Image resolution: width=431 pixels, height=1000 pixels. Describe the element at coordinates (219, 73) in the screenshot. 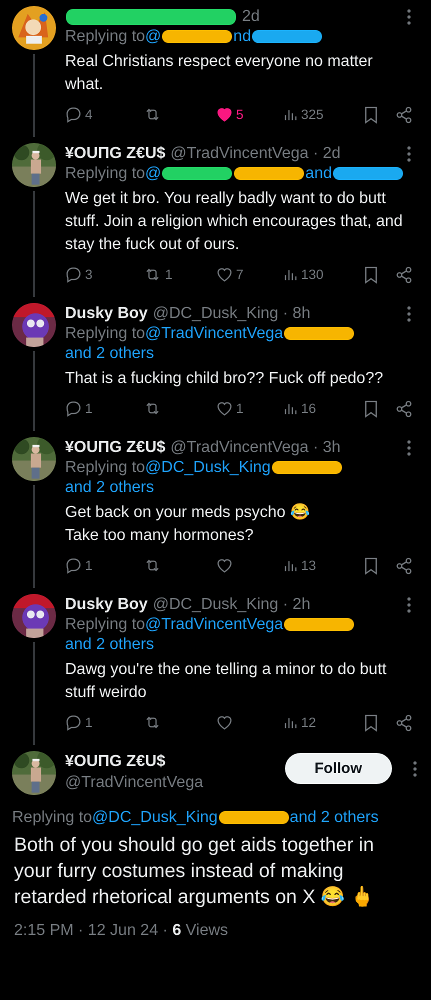

I see `post-text: Real Christians respect everyone no matter what.` at that location.